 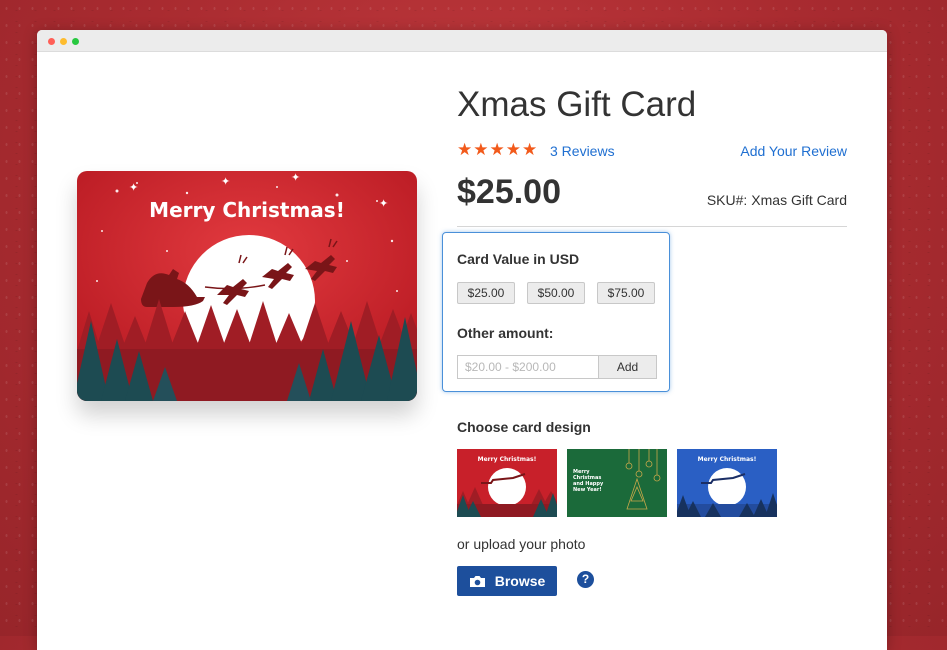 I want to click on help-icon: ?, so click(x=585, y=579).